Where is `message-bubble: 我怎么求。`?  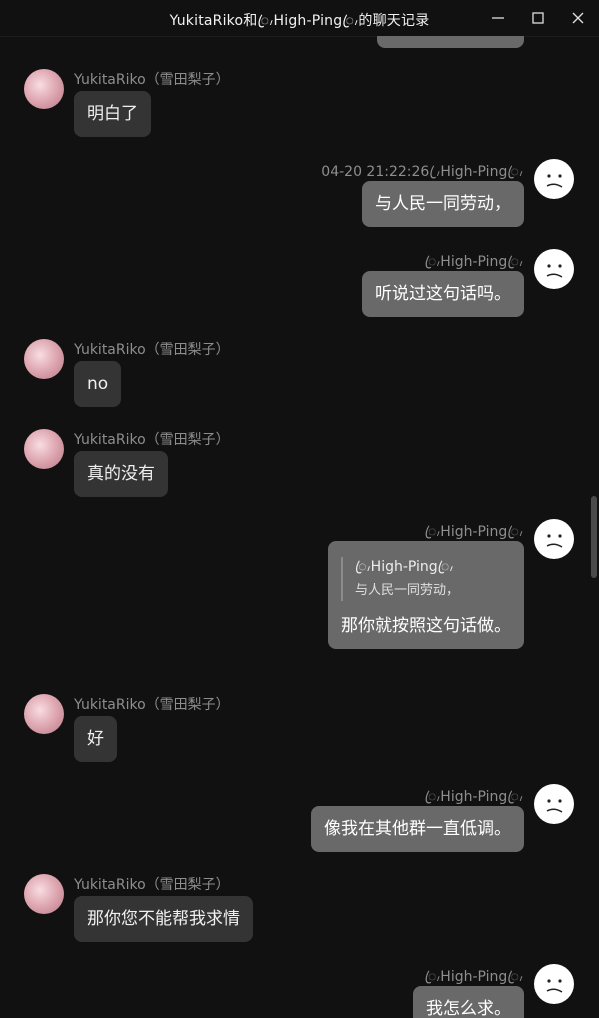 message-bubble: 我怎么求。 is located at coordinates (468, 1002).